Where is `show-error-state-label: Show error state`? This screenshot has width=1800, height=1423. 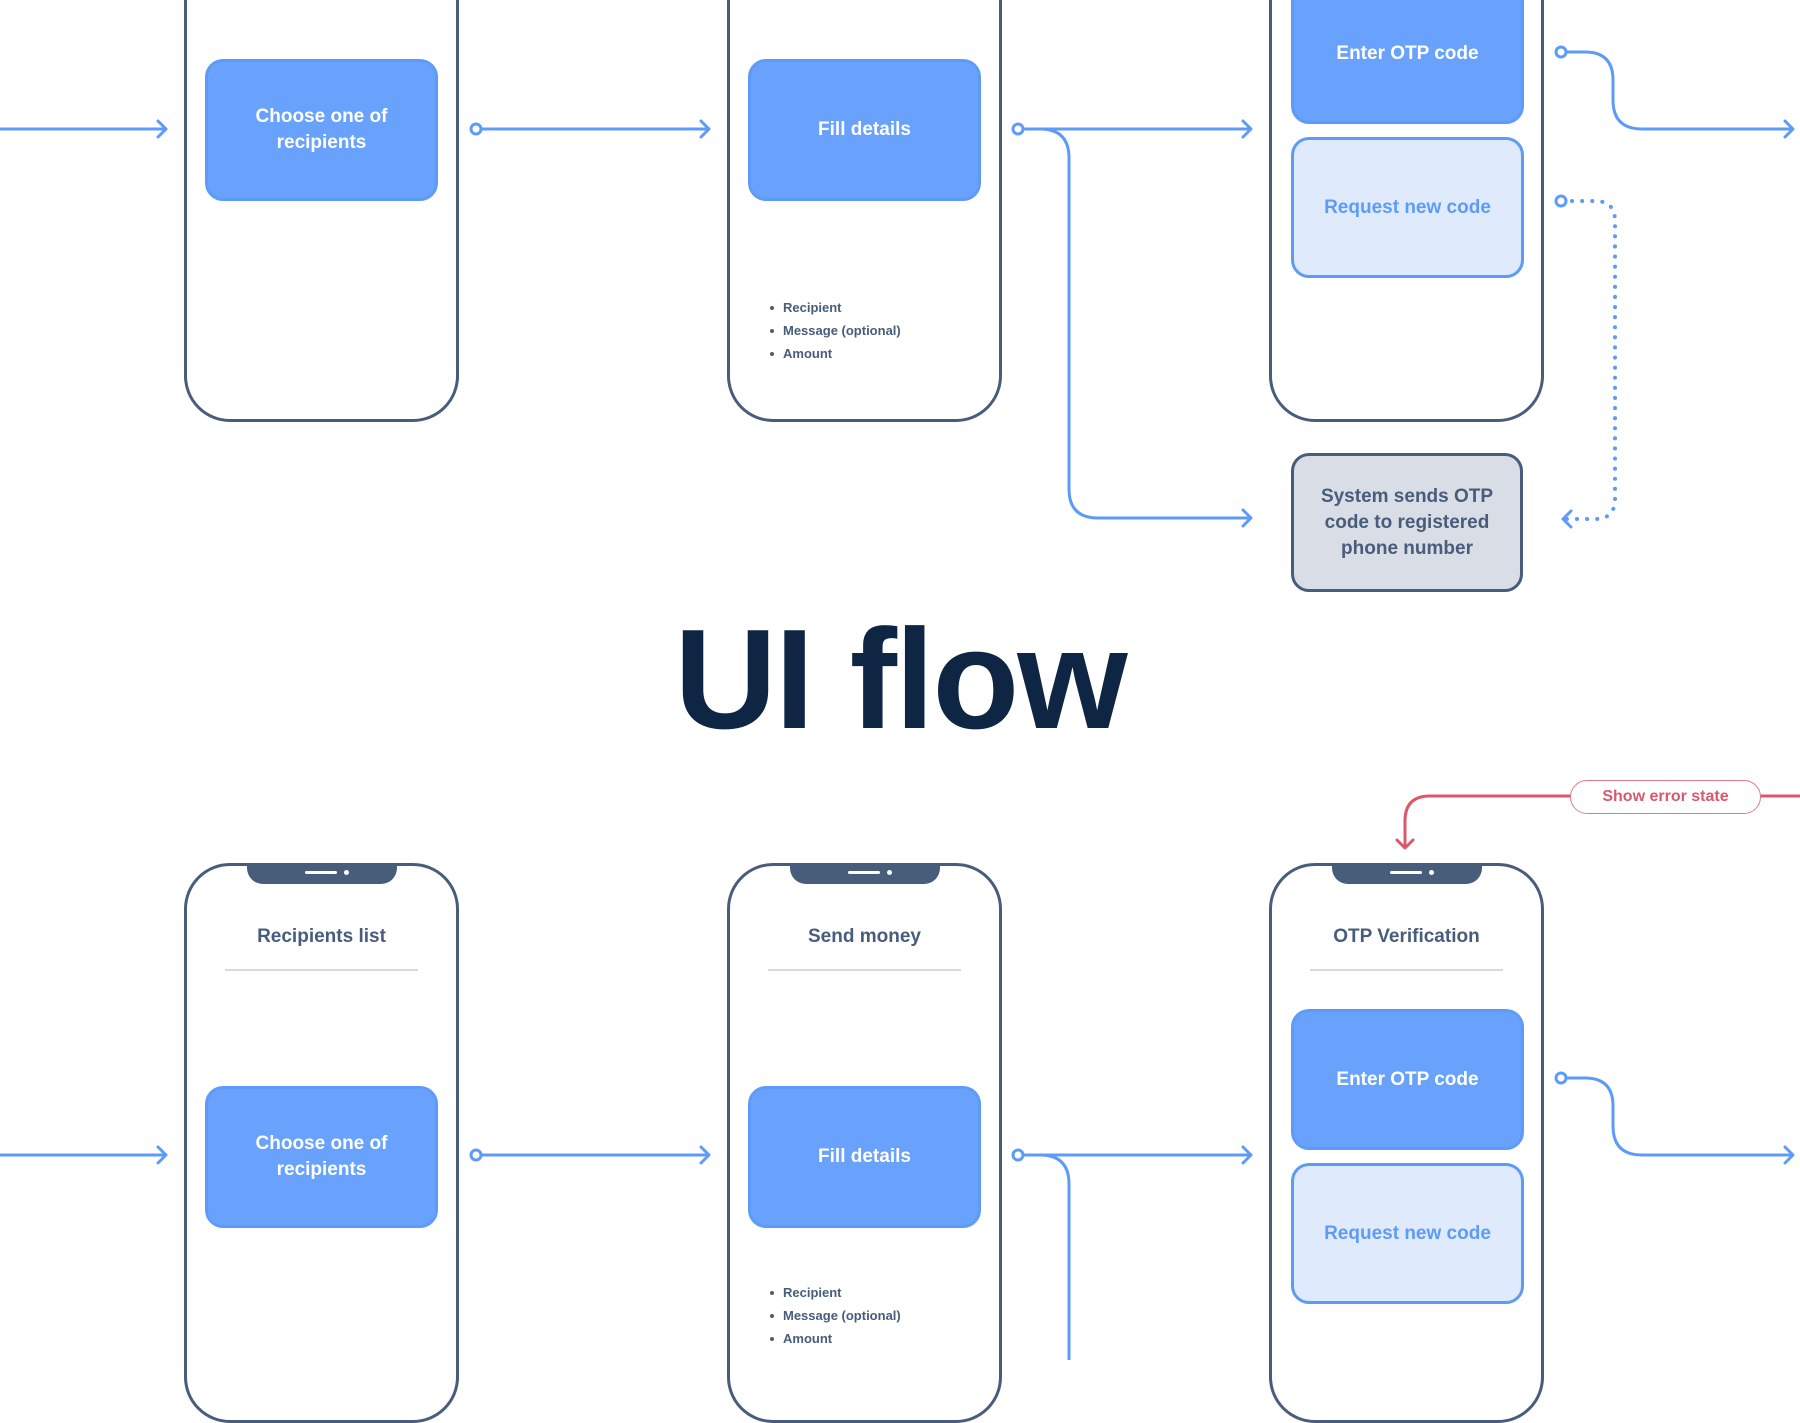
show-error-state-label: Show error state is located at coordinates (1665, 797).